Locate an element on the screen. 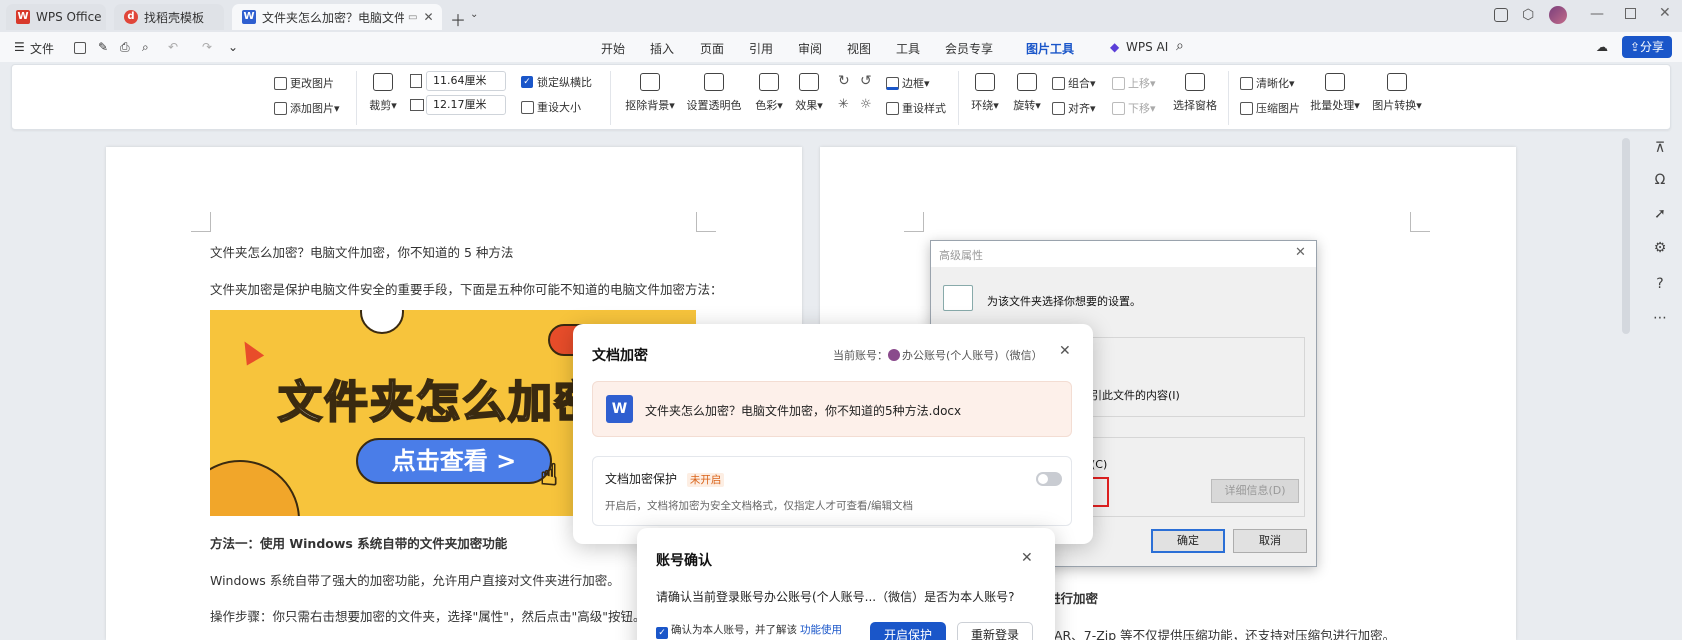 This screenshot has width=1682, height=640. adv-close-icon: ✕ is located at coordinates (1300, 252).